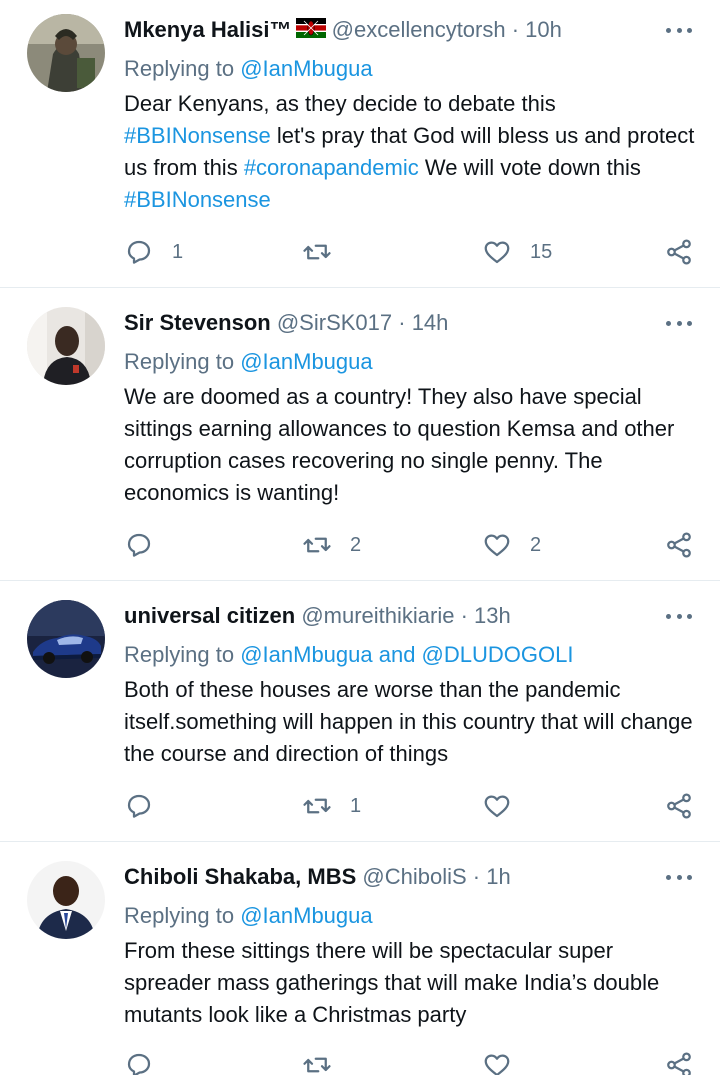  What do you see at coordinates (334, 322) in the screenshot?
I see `handle: @SirSK017` at bounding box center [334, 322].